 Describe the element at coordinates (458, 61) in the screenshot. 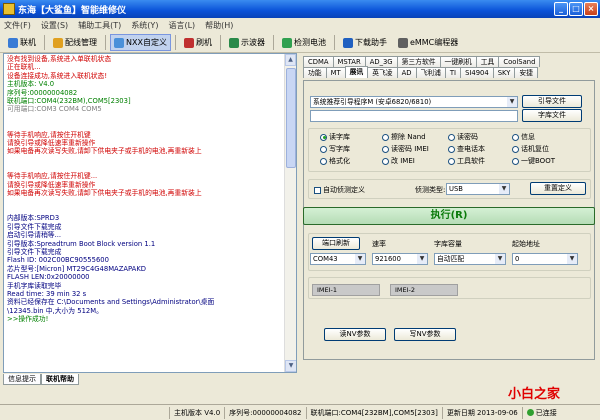

I see `tab-one-key-flash: 一键刷机` at that location.